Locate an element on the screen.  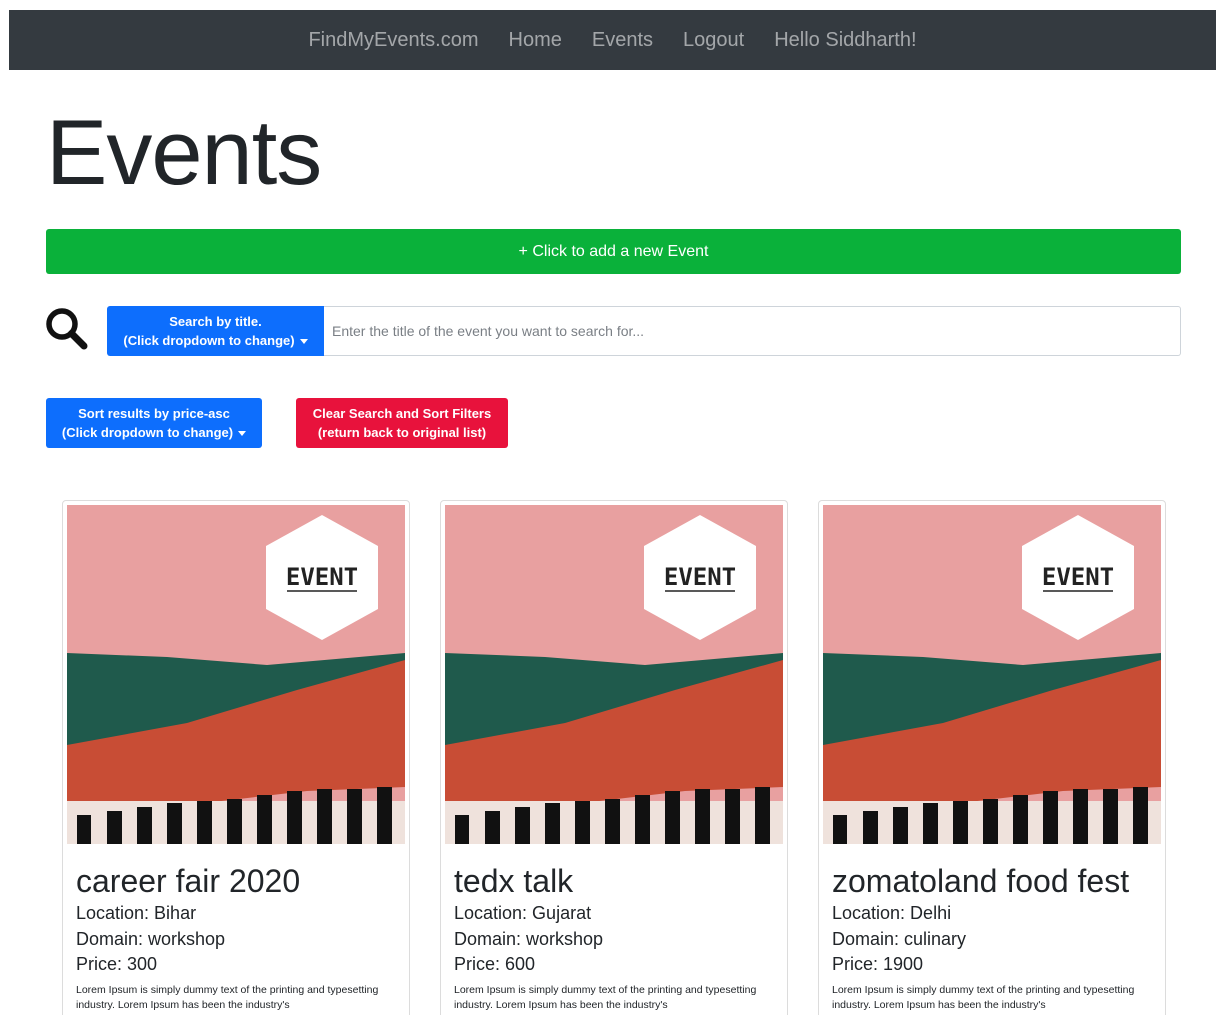
event-title: career fair 2020 is located at coordinates (241, 881).